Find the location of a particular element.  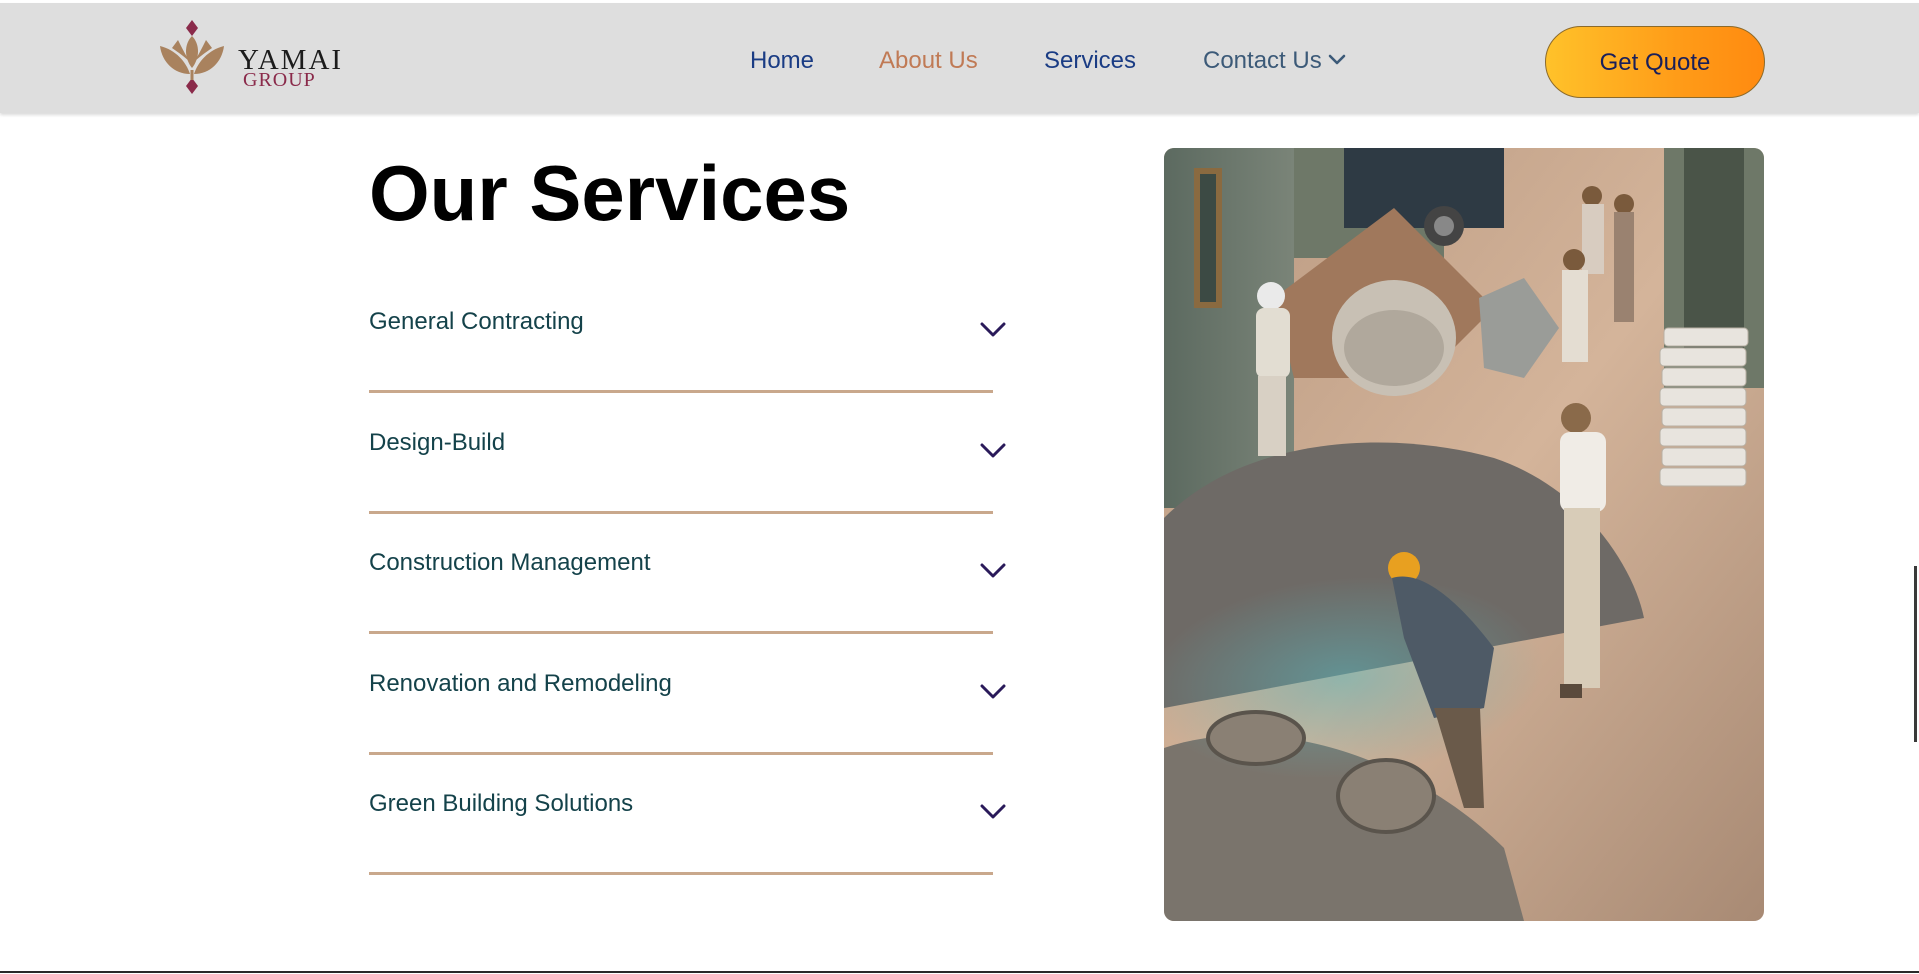

nav-link-contact: Contact Us is located at coordinates (1274, 61).